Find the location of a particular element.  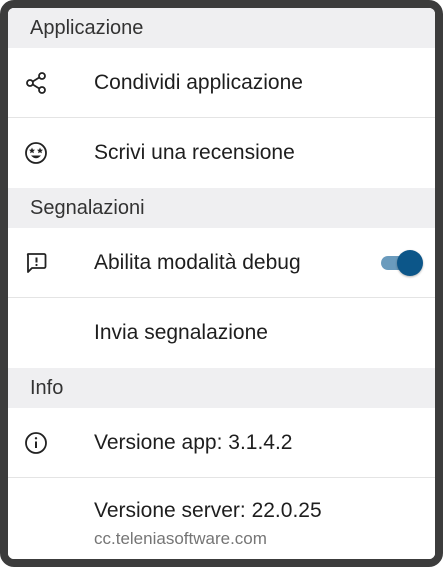

toggle-thumb is located at coordinates (410, 262).